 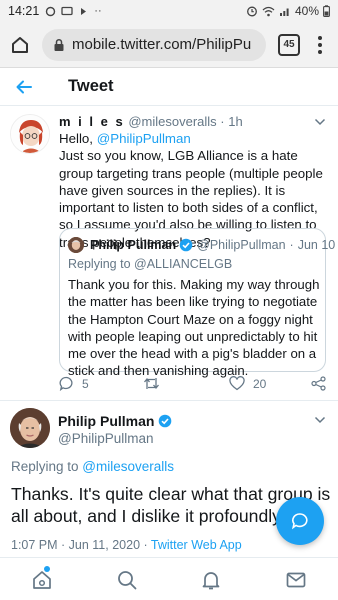 I want to click on search-icon, so click(x=127, y=580).